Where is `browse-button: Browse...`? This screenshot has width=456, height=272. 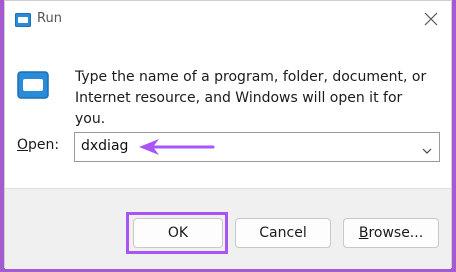 browse-button: Browse... is located at coordinates (391, 233).